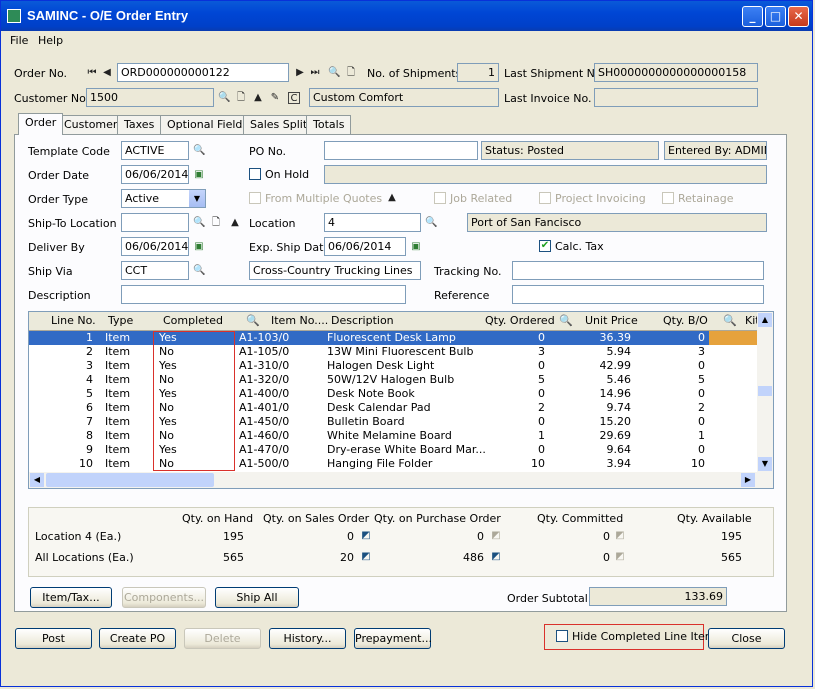 The width and height of the screenshot is (815, 689). I want to click on kit-finder-icon: 🔍, so click(730, 320).